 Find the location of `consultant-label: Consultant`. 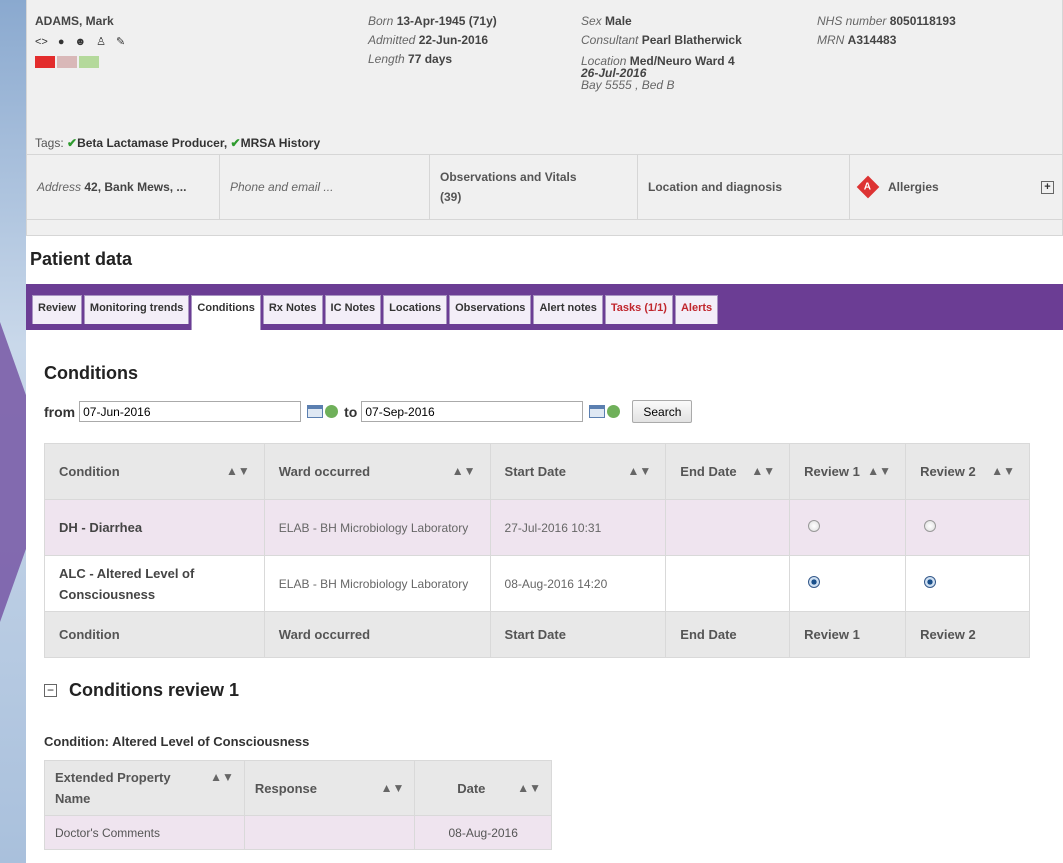

consultant-label: Consultant is located at coordinates (610, 40).